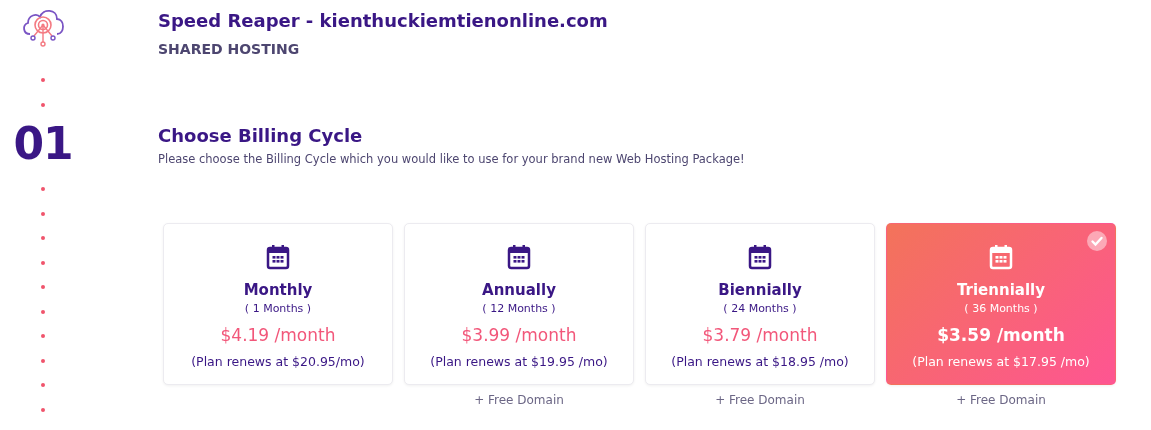 Image resolution: width=1151 pixels, height=430 pixels. What do you see at coordinates (1097, 241) in the screenshot?
I see `check-icon` at bounding box center [1097, 241].